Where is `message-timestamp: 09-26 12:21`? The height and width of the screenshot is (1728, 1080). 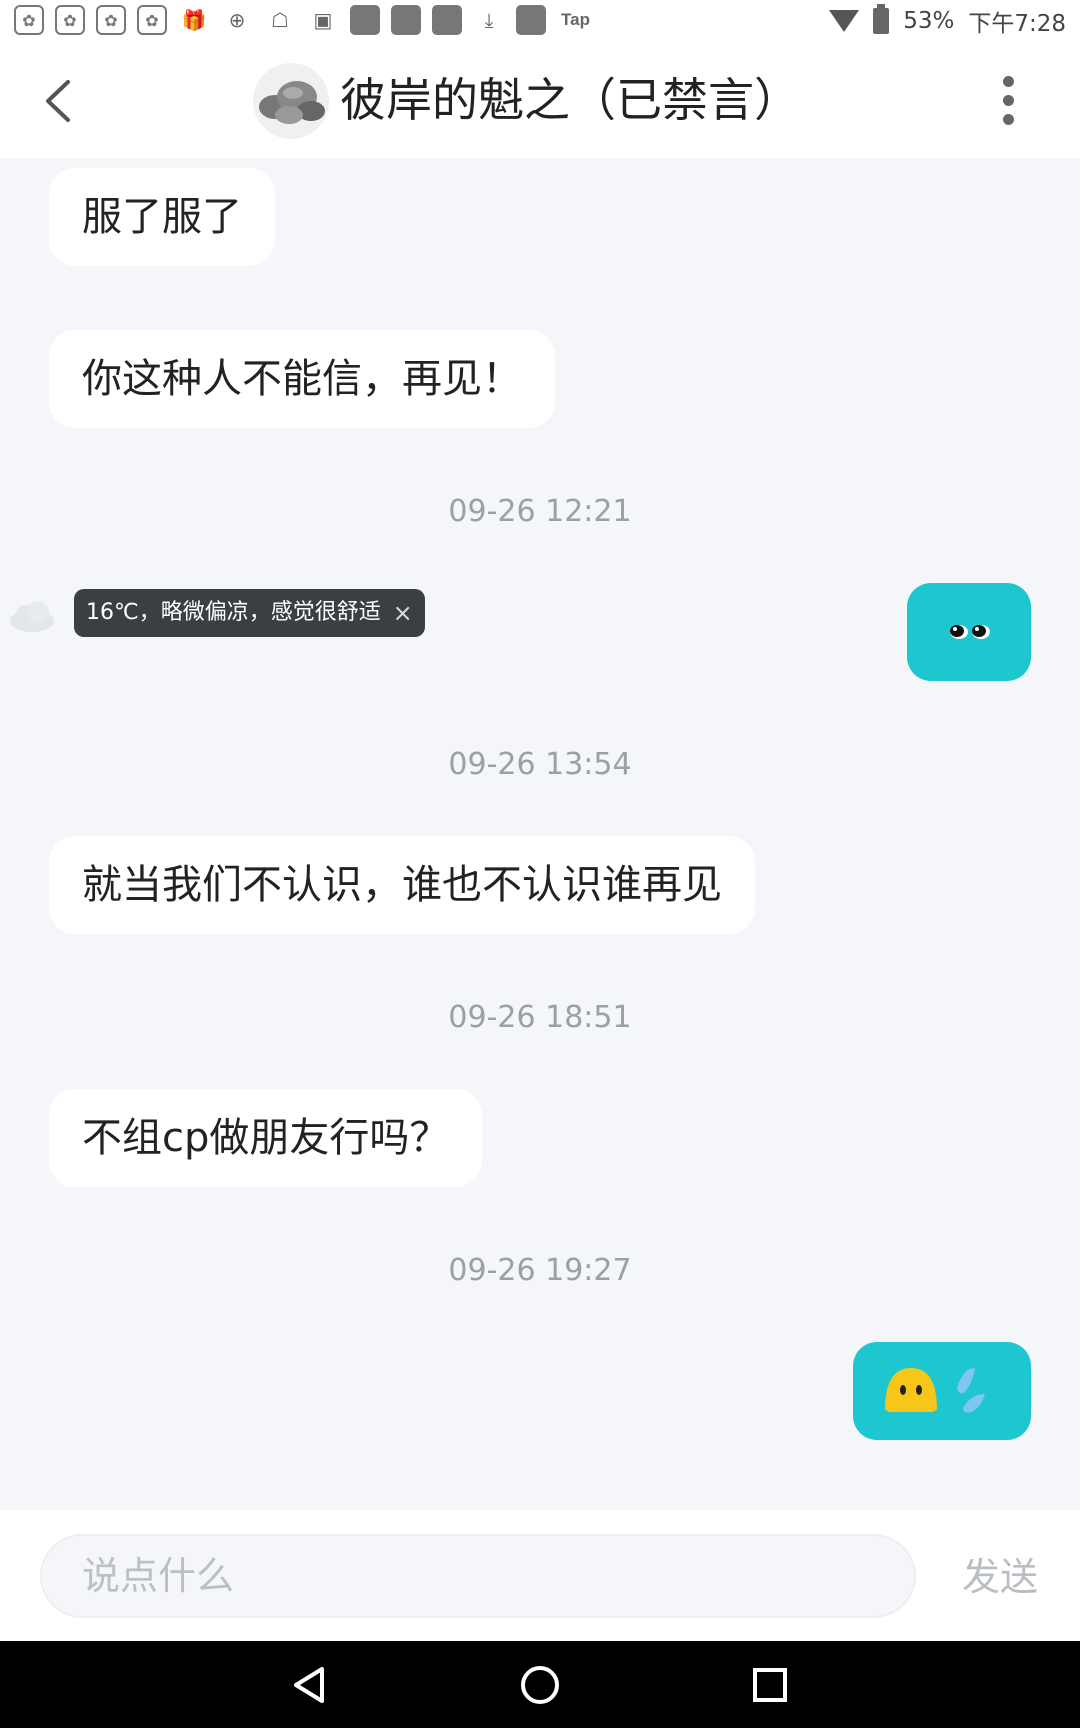
message-timestamp: 09-26 12:21 is located at coordinates (540, 511).